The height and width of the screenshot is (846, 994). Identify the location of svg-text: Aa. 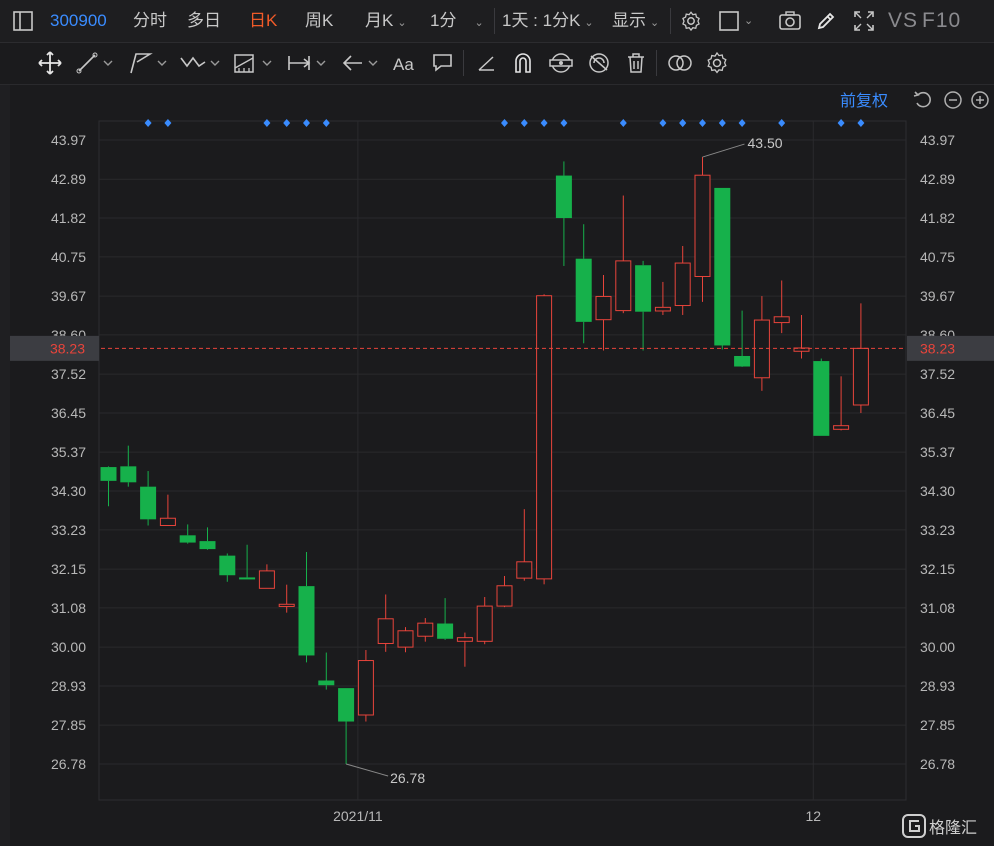
(403, 64).